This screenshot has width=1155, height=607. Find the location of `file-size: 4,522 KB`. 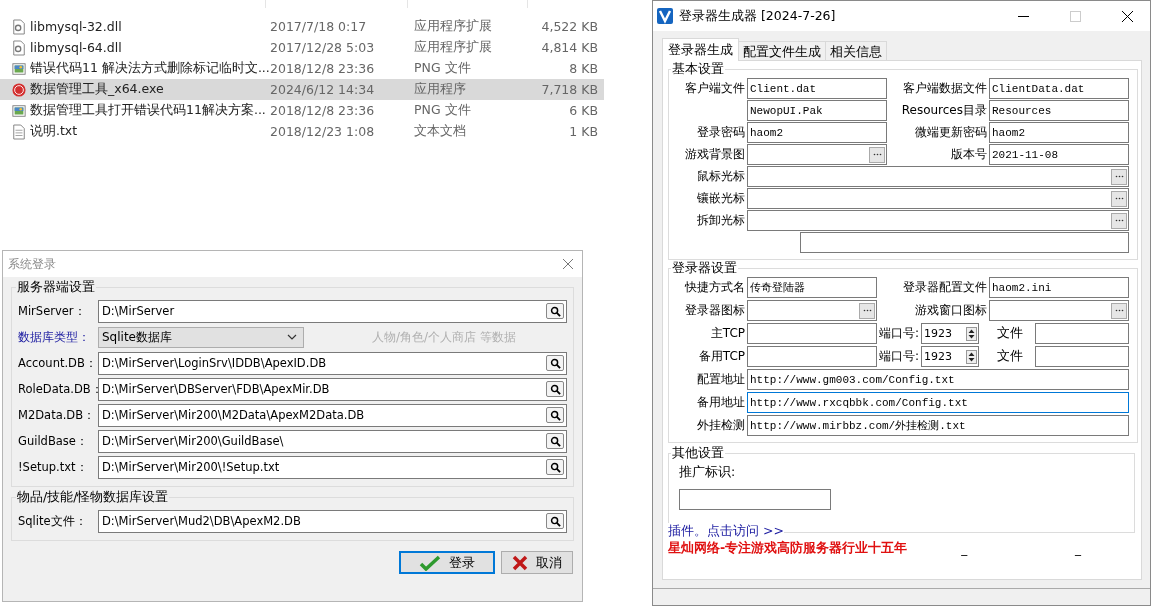

file-size: 4,522 KB is located at coordinates (569, 26).